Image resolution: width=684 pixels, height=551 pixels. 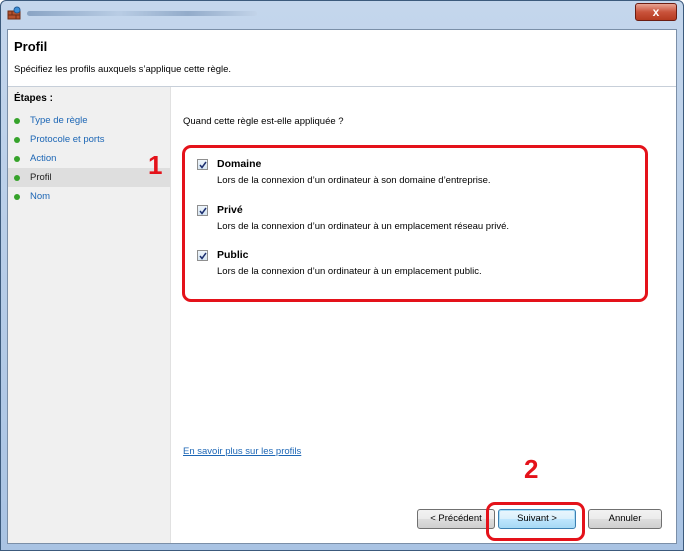 What do you see at coordinates (456, 519) in the screenshot?
I see `previous-button: < Précédent` at bounding box center [456, 519].